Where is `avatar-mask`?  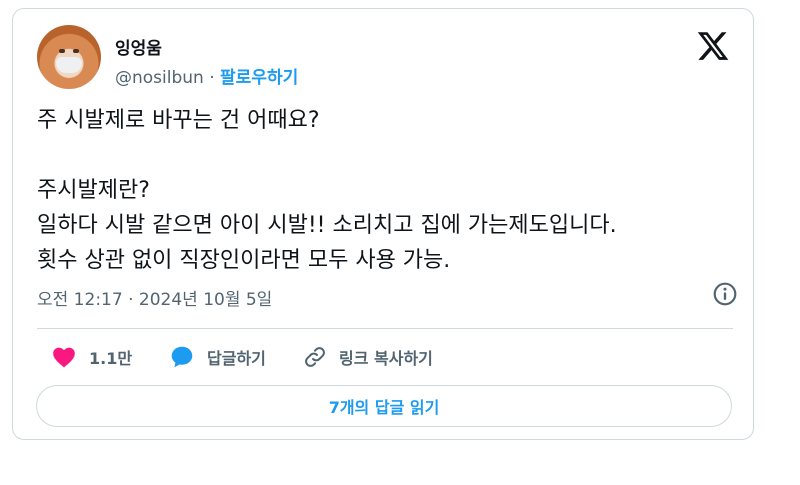 avatar-mask is located at coordinates (69, 65).